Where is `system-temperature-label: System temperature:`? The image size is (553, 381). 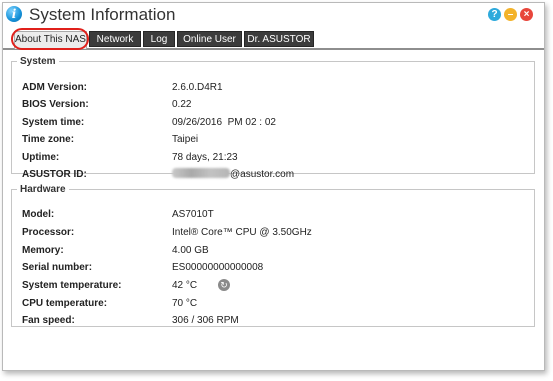 system-temperature-label: System temperature: is located at coordinates (72, 285).